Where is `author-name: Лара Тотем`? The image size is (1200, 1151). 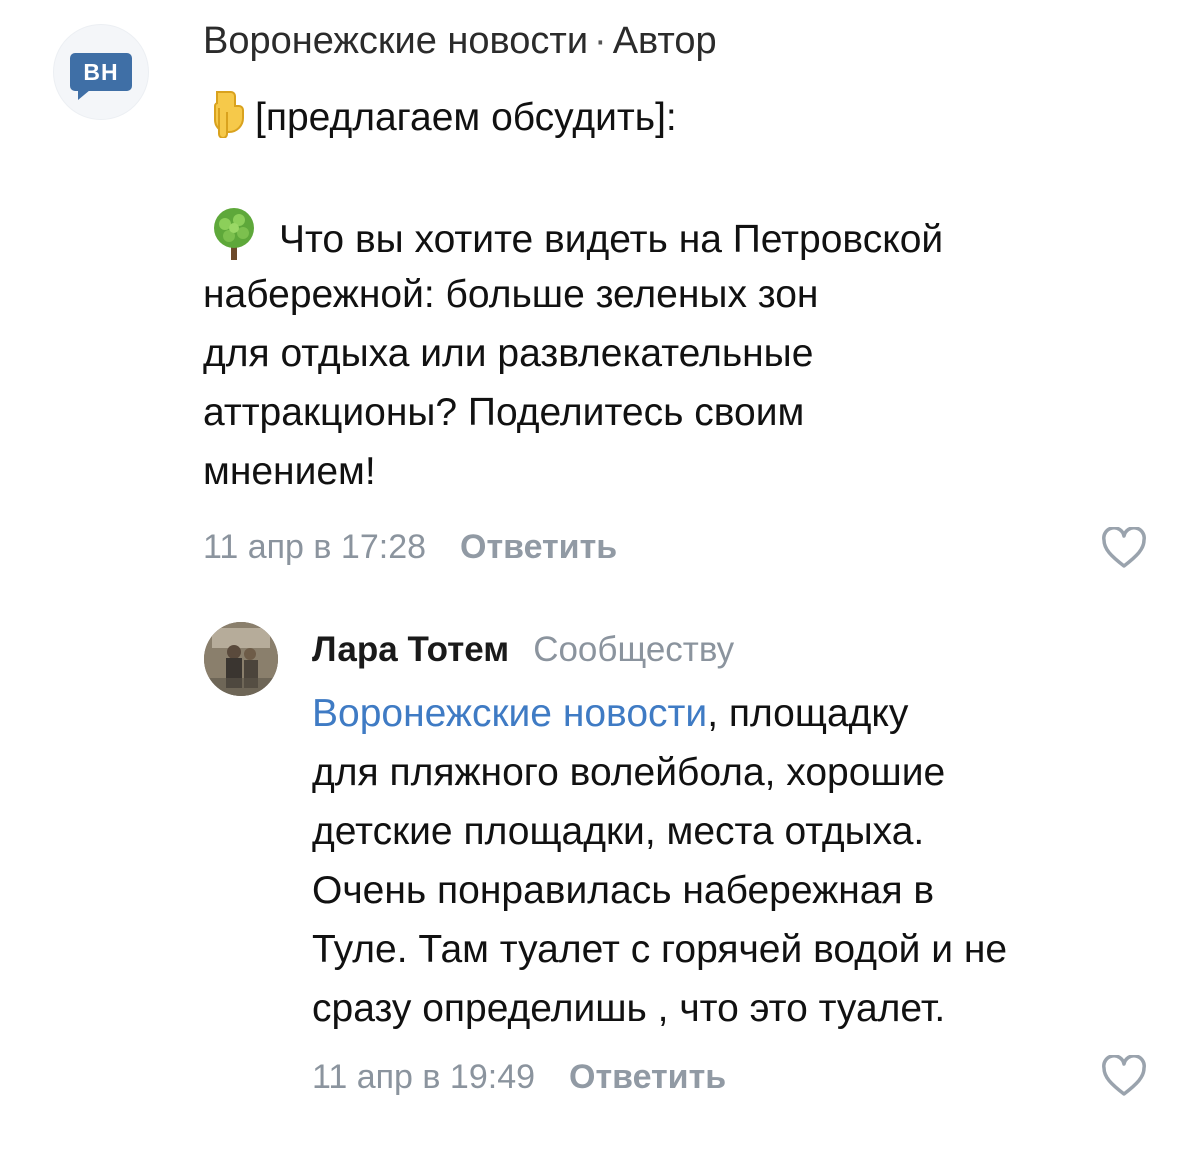
author-name: Лара Тотем is located at coordinates (410, 649).